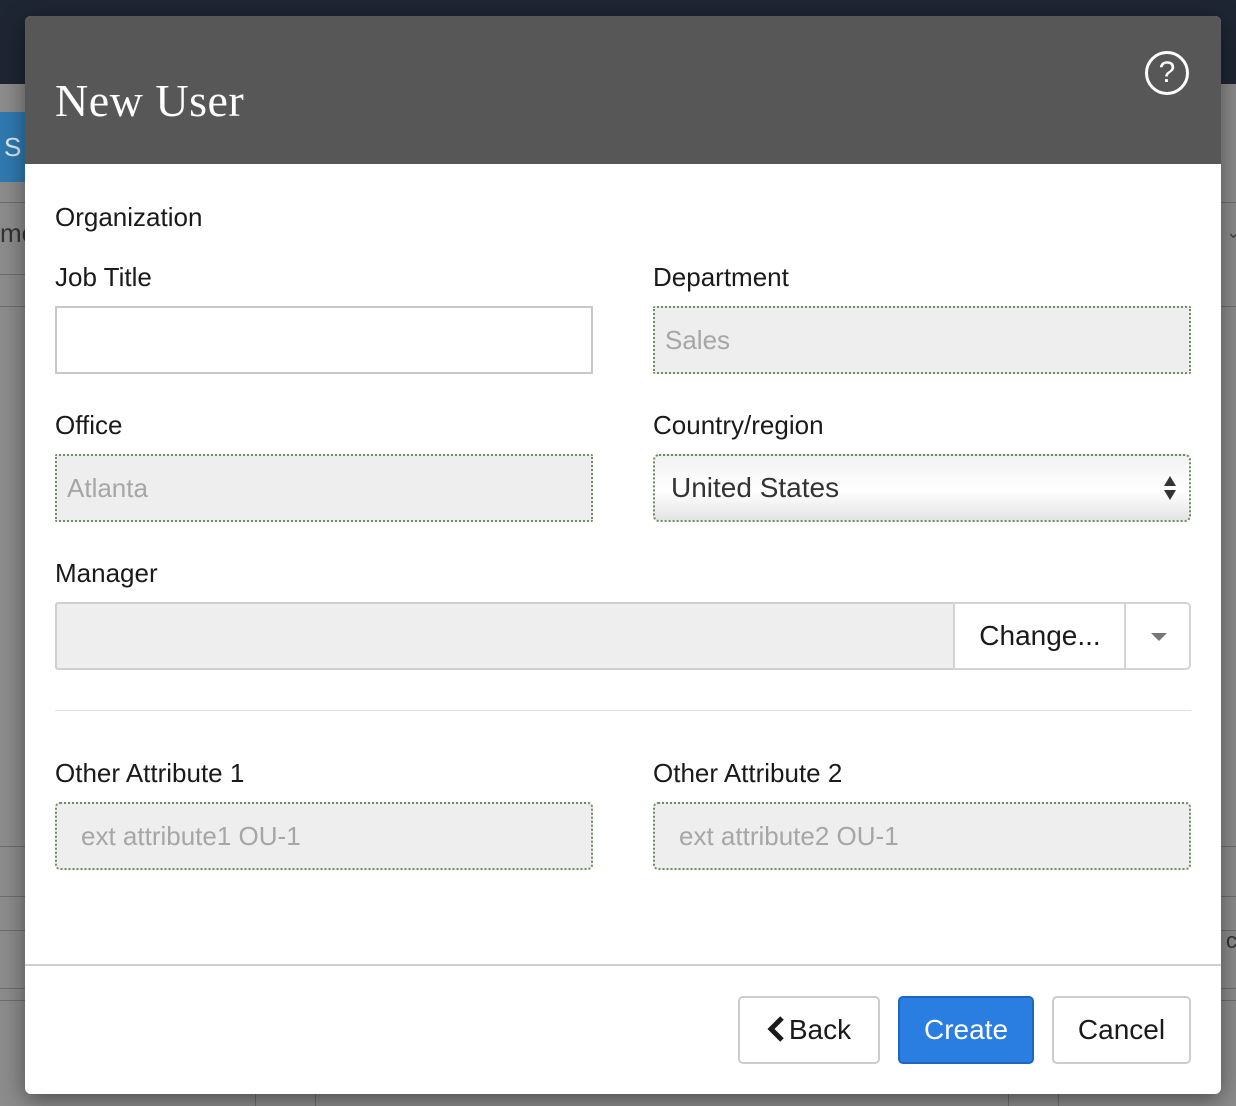 Image resolution: width=1236 pixels, height=1106 pixels. I want to click on cancel-button: Cancel, so click(1121, 1030).